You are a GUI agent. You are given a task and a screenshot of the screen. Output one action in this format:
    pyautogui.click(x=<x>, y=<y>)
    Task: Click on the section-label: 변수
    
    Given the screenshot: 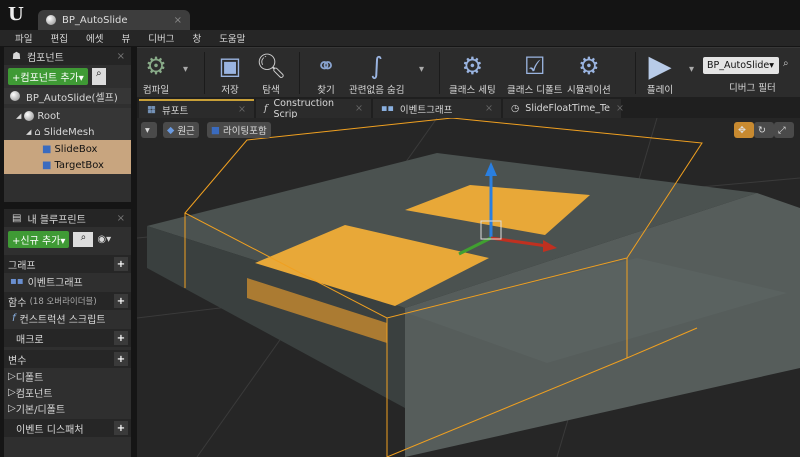 What is the action you would take?
    pyautogui.click(x=17, y=361)
    